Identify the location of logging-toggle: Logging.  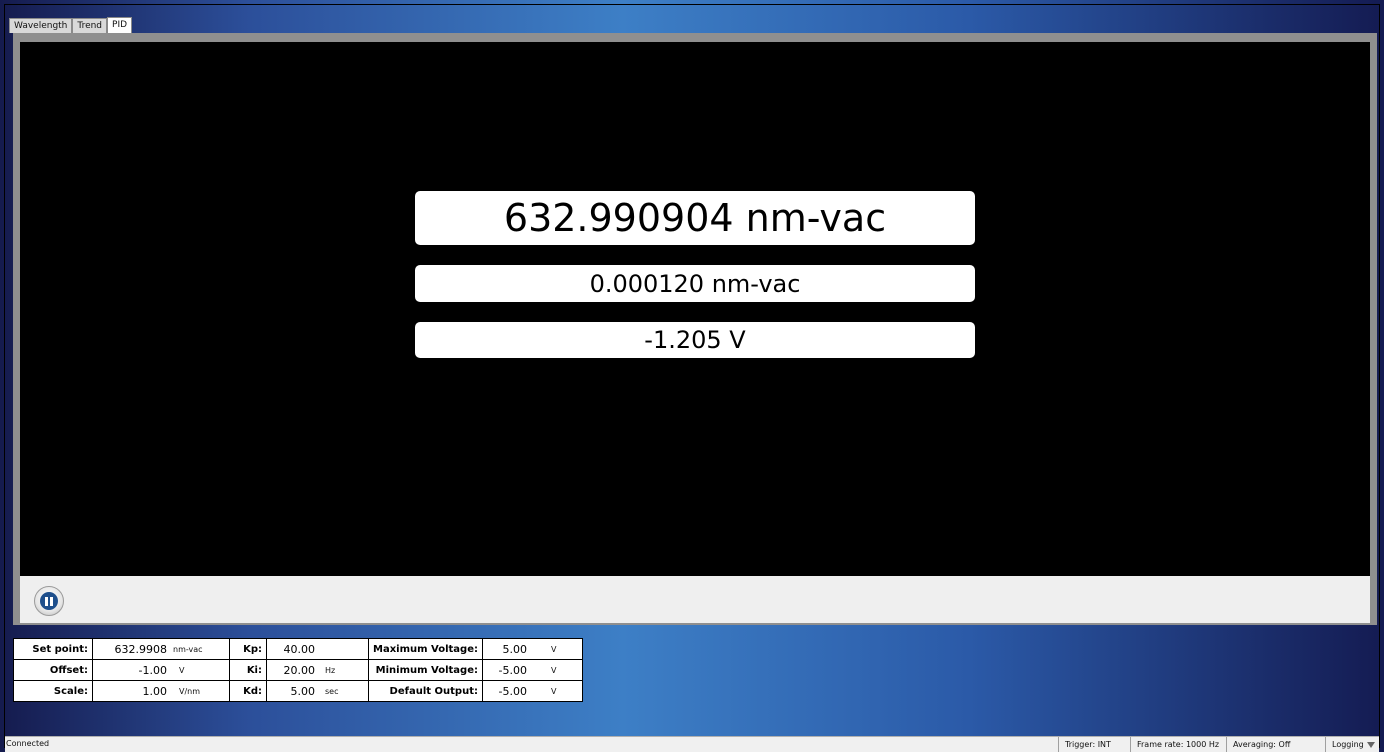
(1352, 744).